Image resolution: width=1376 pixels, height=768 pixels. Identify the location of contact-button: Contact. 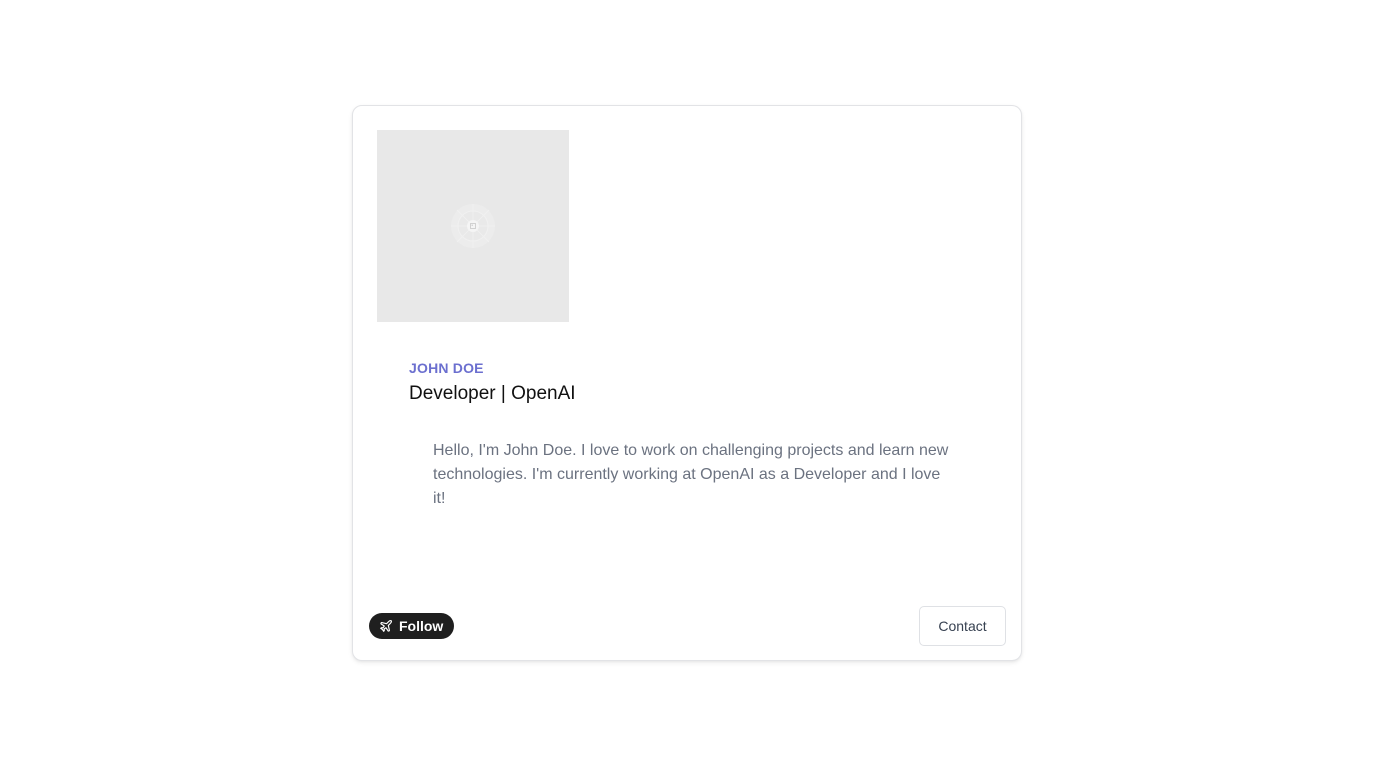
(962, 626).